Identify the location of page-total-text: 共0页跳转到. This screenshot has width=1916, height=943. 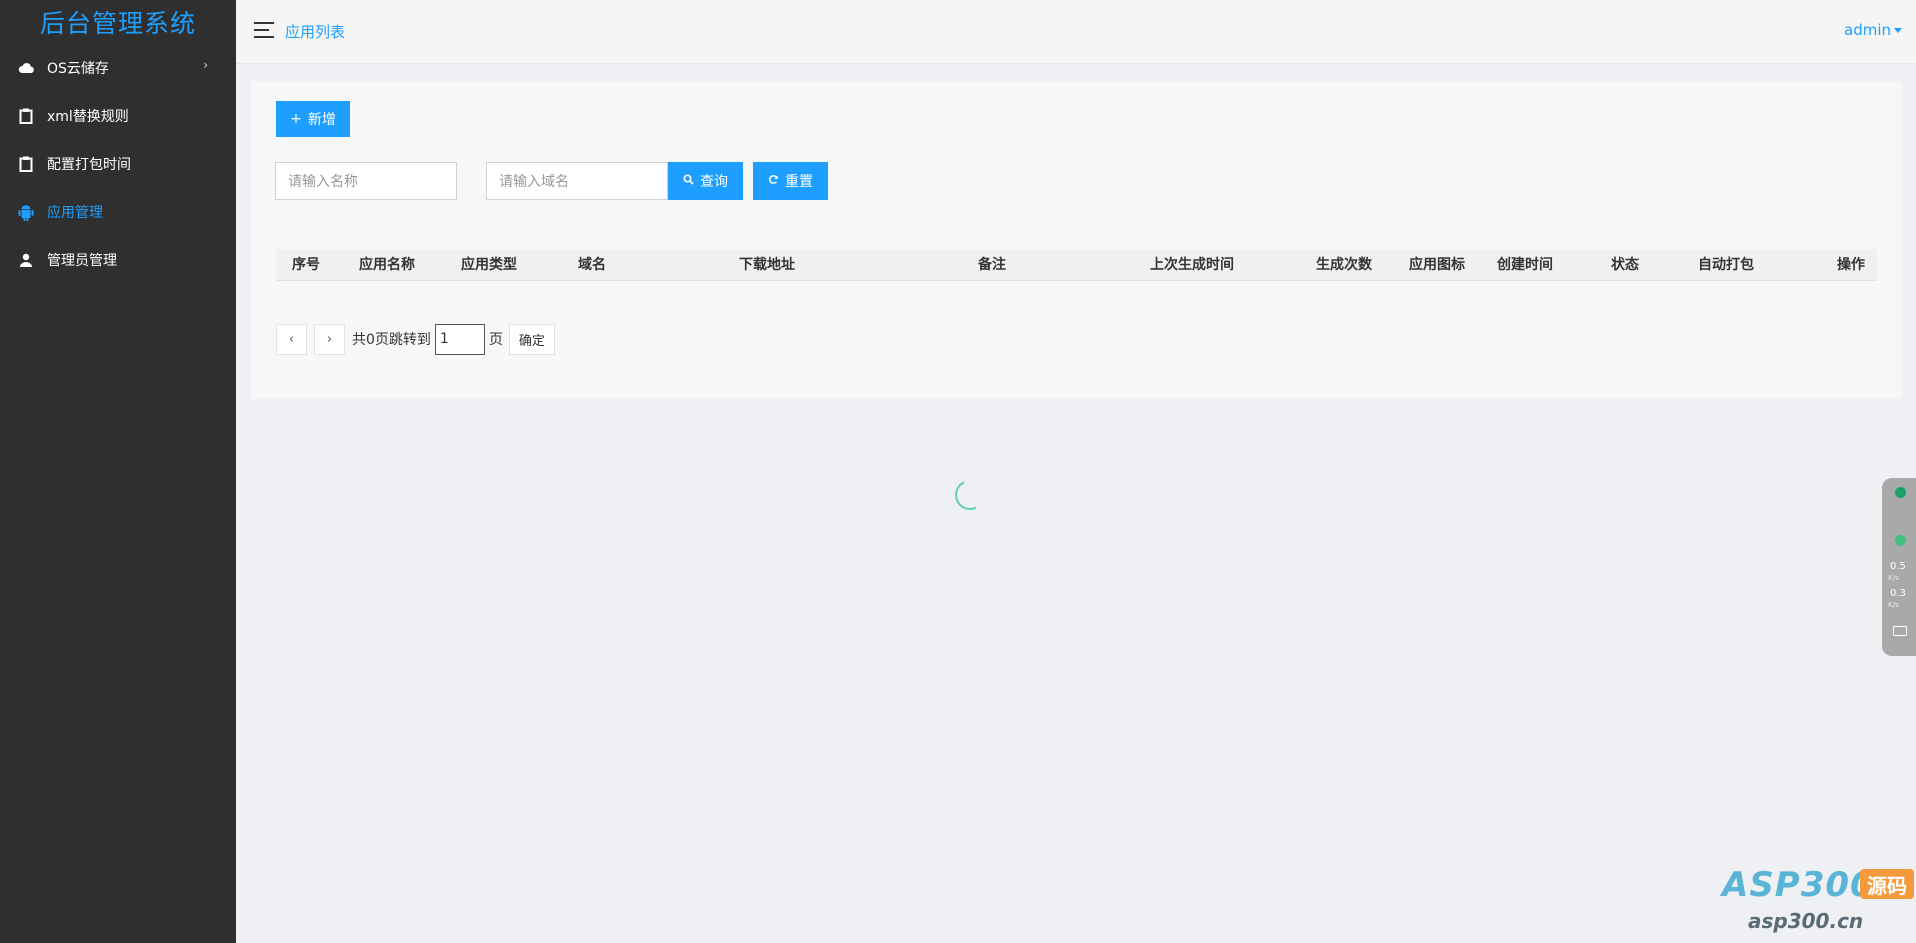
(391, 340).